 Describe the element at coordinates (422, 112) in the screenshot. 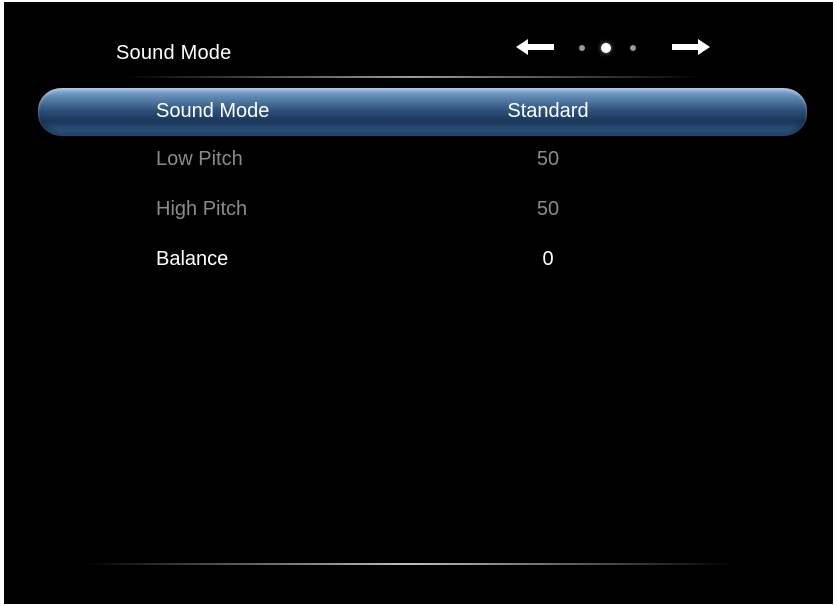

I see `menu-item-sound-mode: Sound Mode Standard` at that location.